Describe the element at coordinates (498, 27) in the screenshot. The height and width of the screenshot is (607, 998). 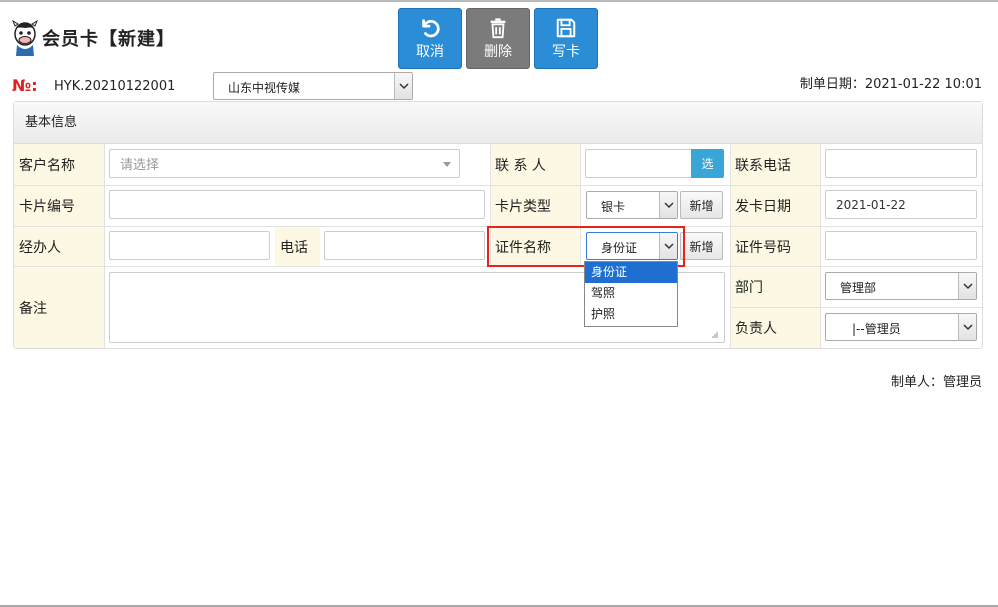
I see `trash-icon` at that location.